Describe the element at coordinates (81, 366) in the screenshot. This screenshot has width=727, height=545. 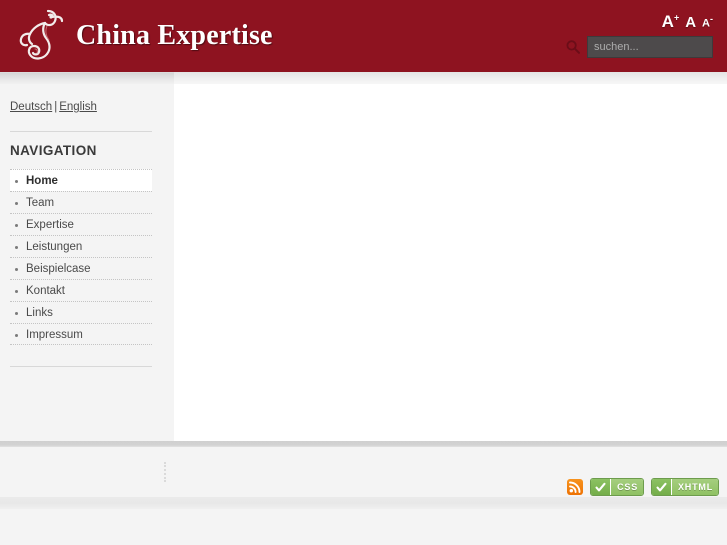
I see `sidebar-divider-bottom` at that location.